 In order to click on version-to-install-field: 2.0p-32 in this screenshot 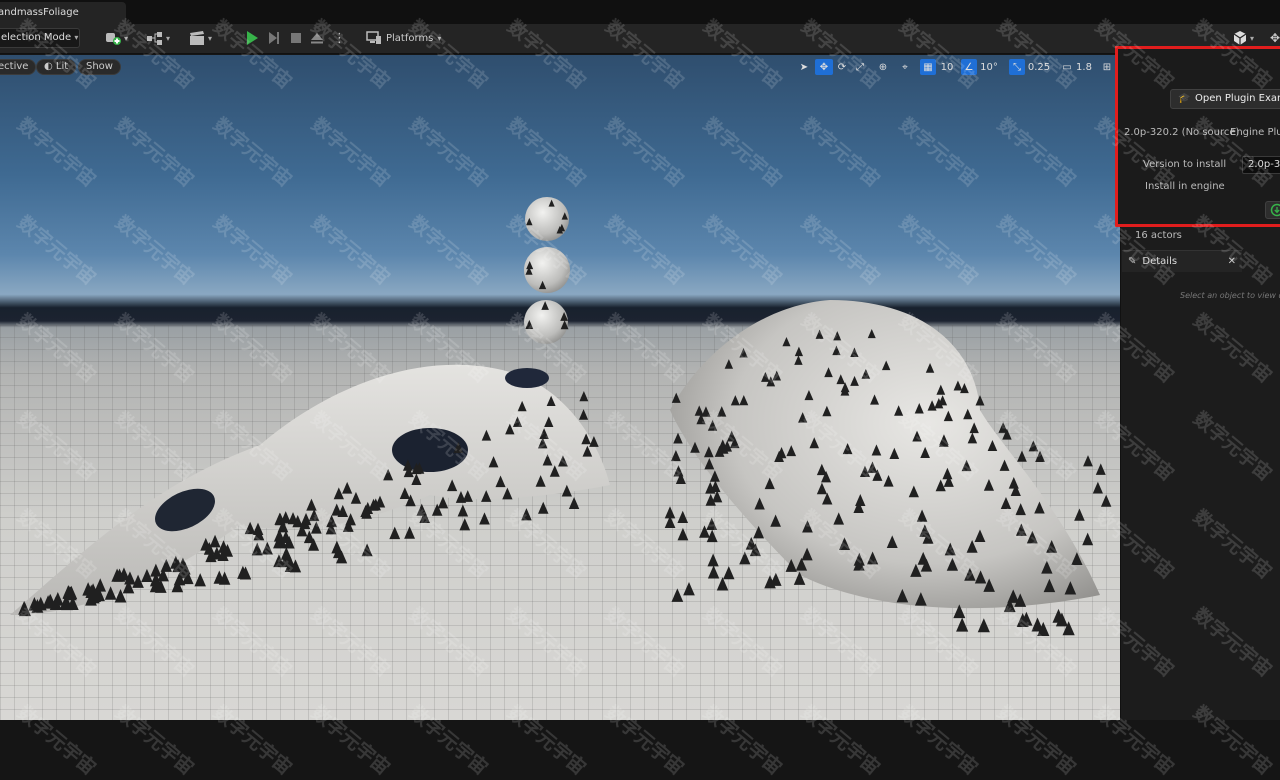, I will do `click(1261, 165)`.